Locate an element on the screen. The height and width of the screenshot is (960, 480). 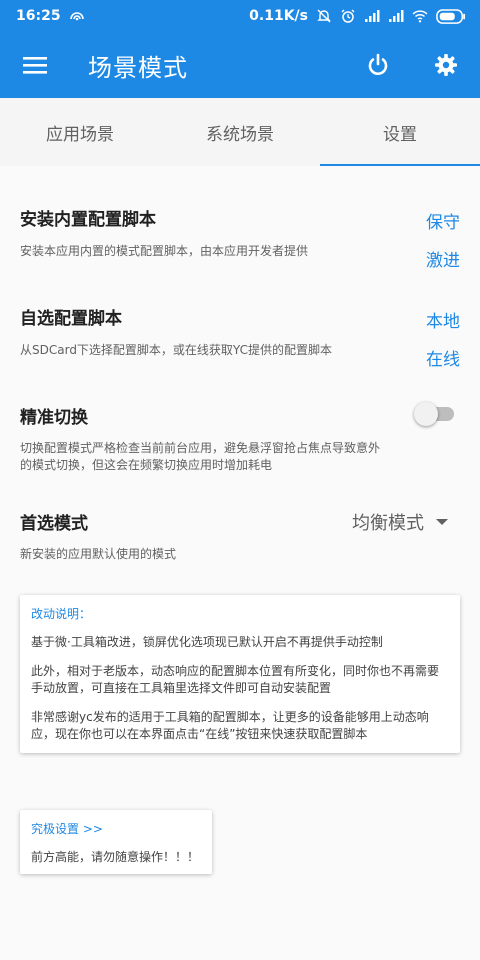
changelog-title: 改动说明： is located at coordinates (61, 614).